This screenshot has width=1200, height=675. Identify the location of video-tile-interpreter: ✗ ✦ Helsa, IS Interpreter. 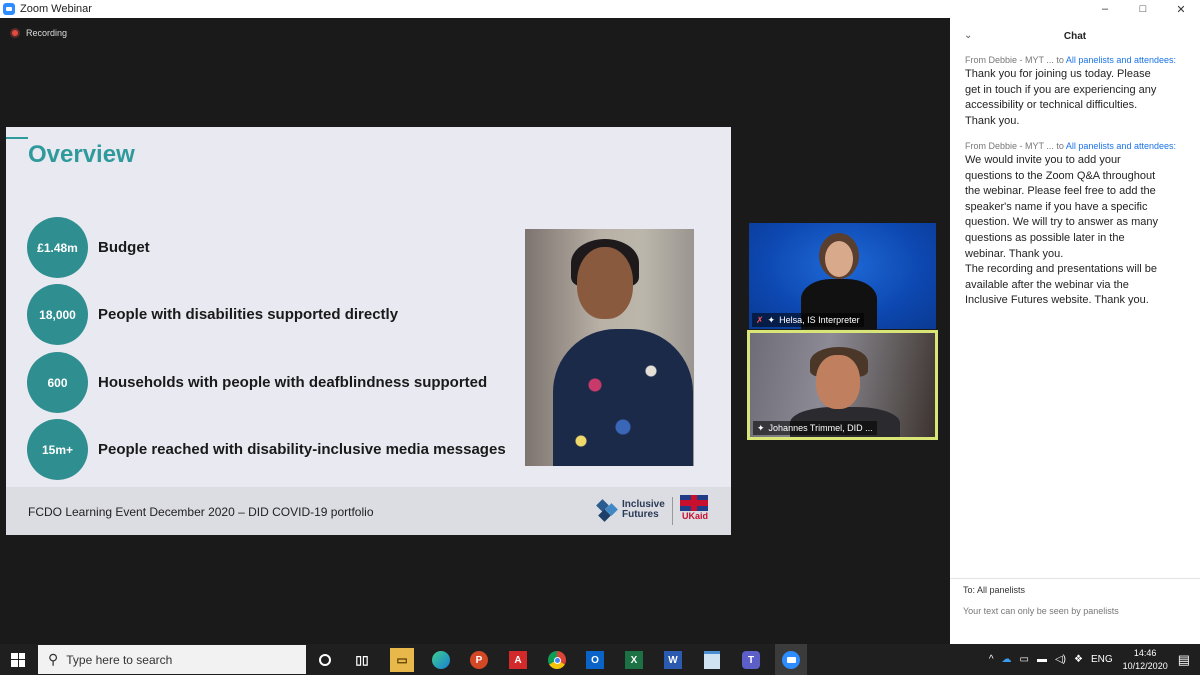
(842, 276).